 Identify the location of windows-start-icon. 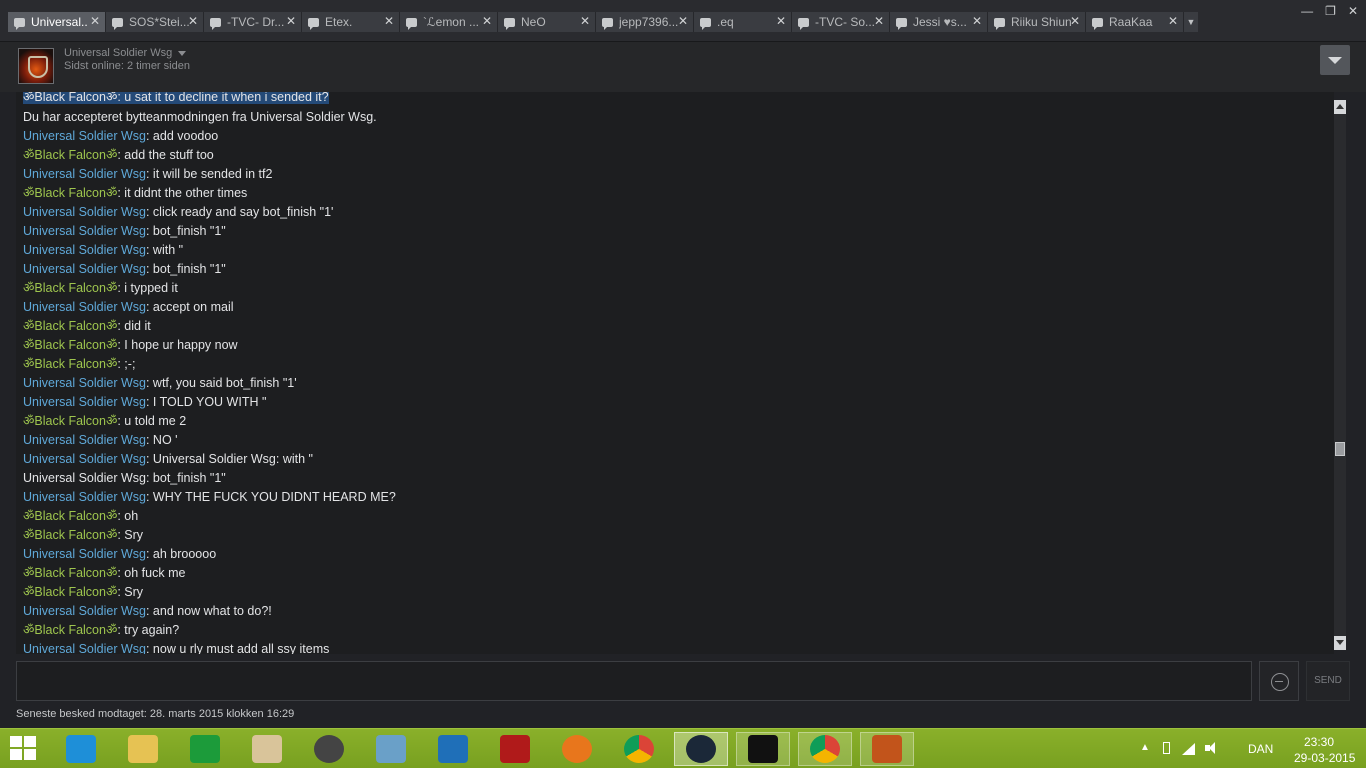
(24, 749).